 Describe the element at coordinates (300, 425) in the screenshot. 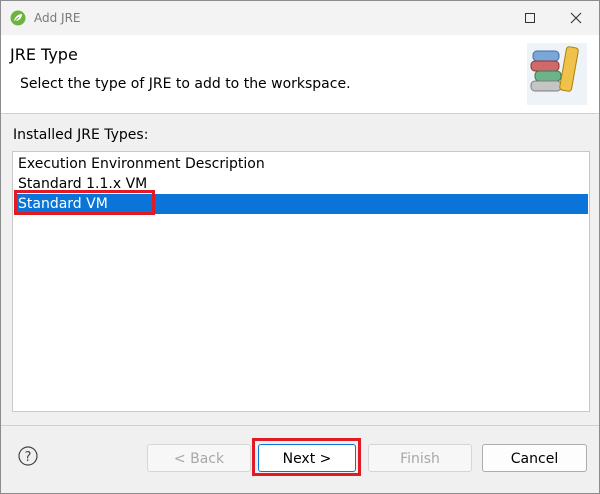

I see `footer-divider` at that location.